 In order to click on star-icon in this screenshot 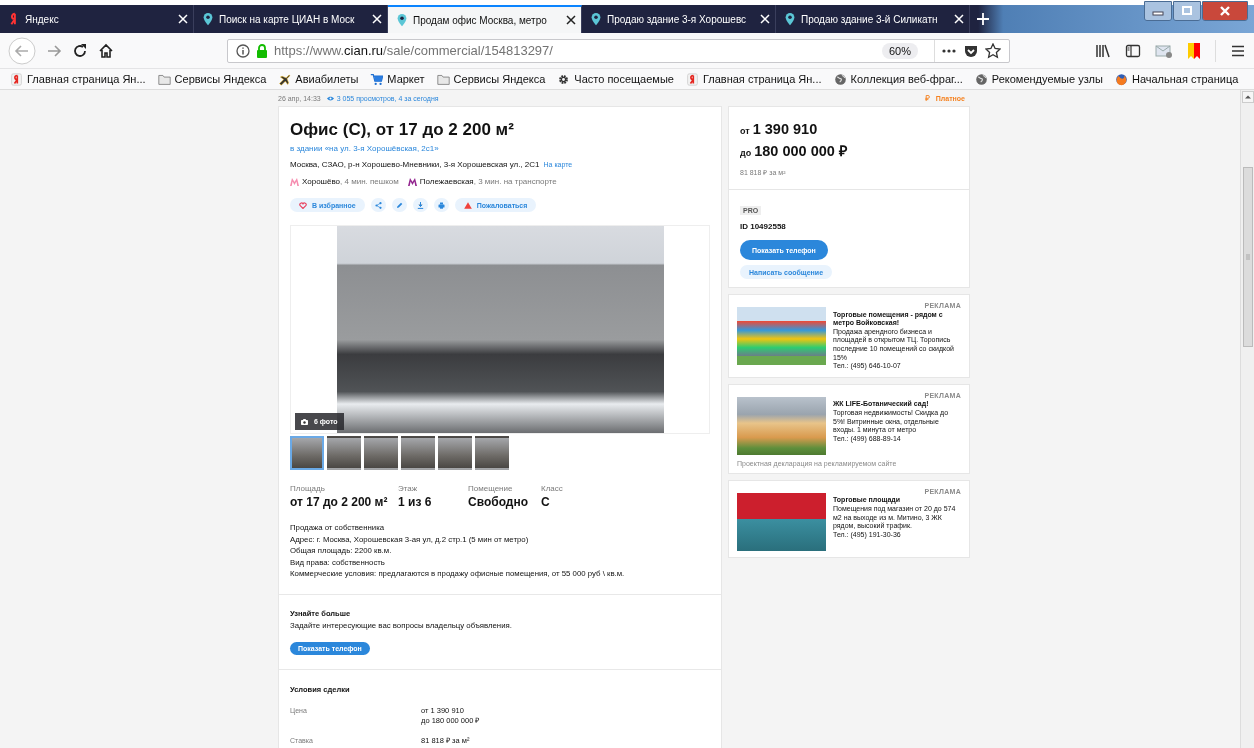, I will do `click(993, 50)`.